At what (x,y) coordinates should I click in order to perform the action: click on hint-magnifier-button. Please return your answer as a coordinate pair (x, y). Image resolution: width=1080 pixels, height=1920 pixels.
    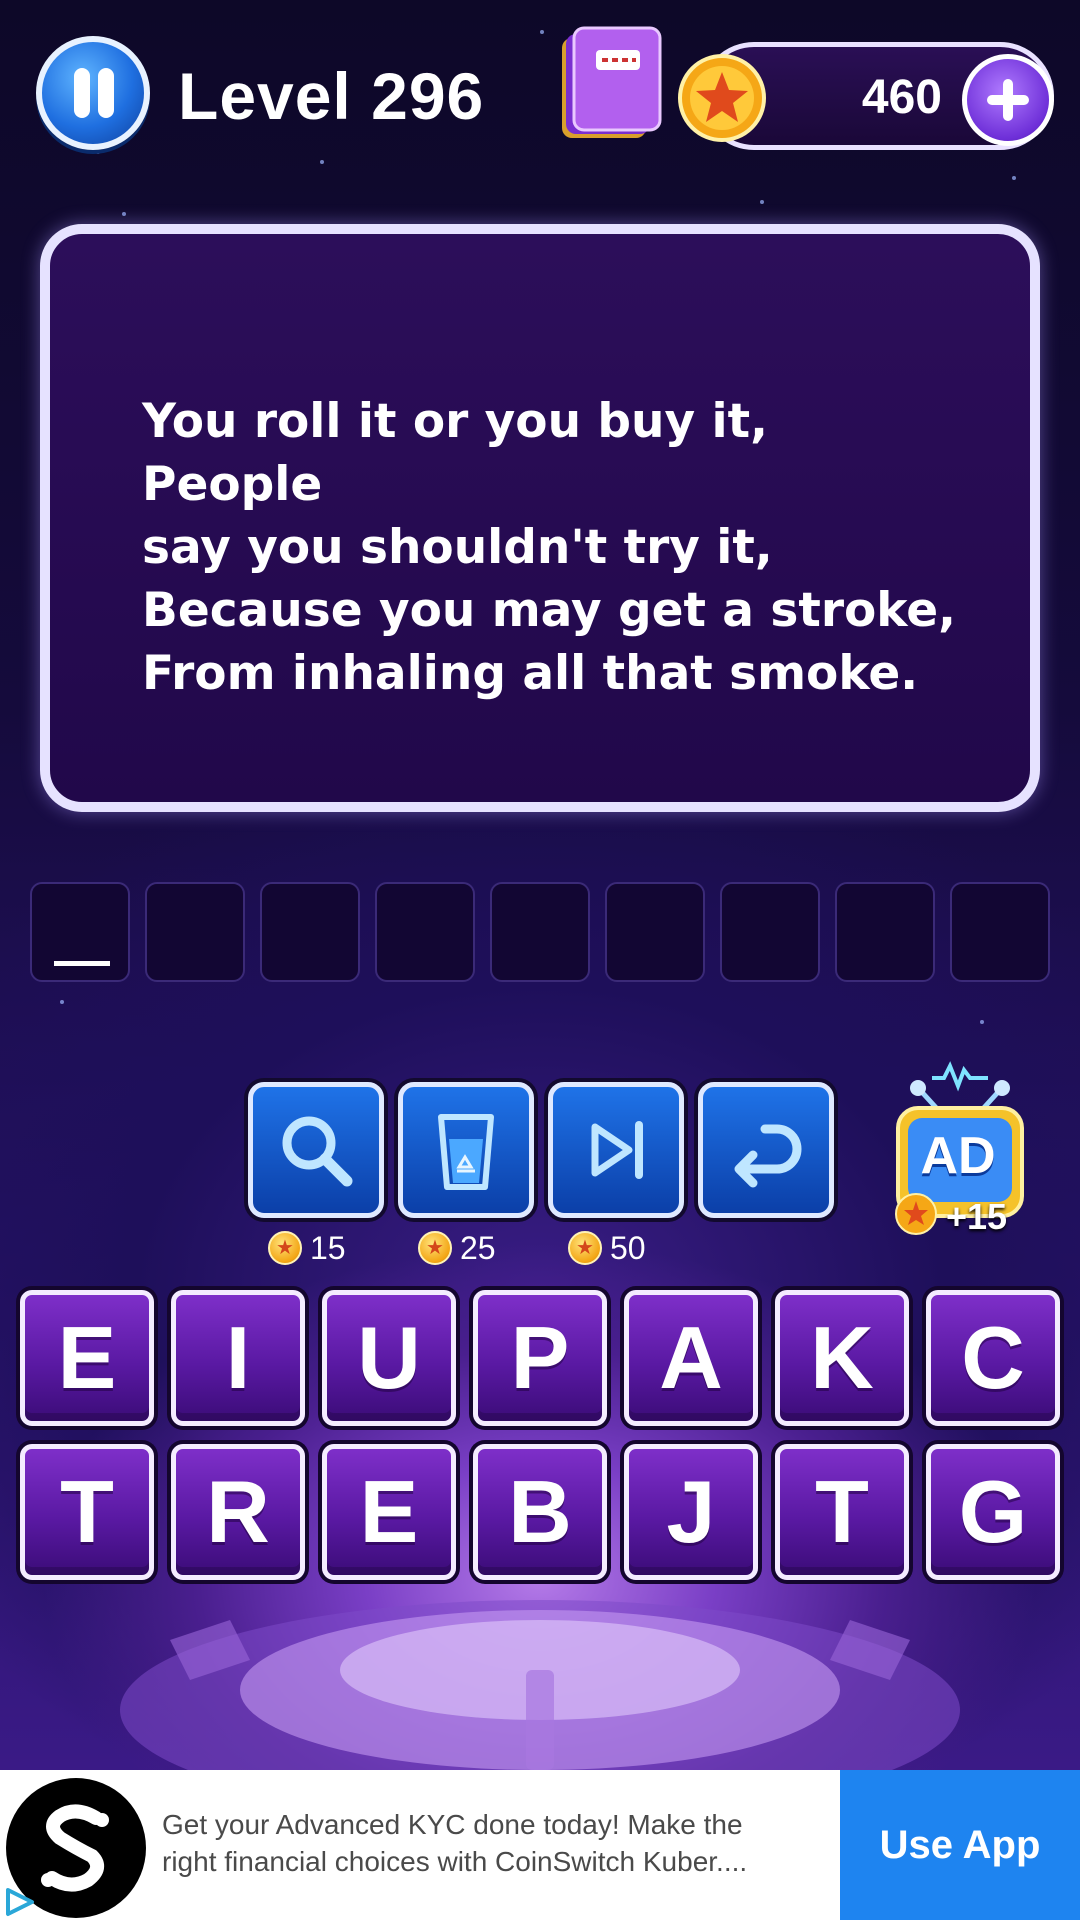
    Looking at the image, I should click on (316, 1150).